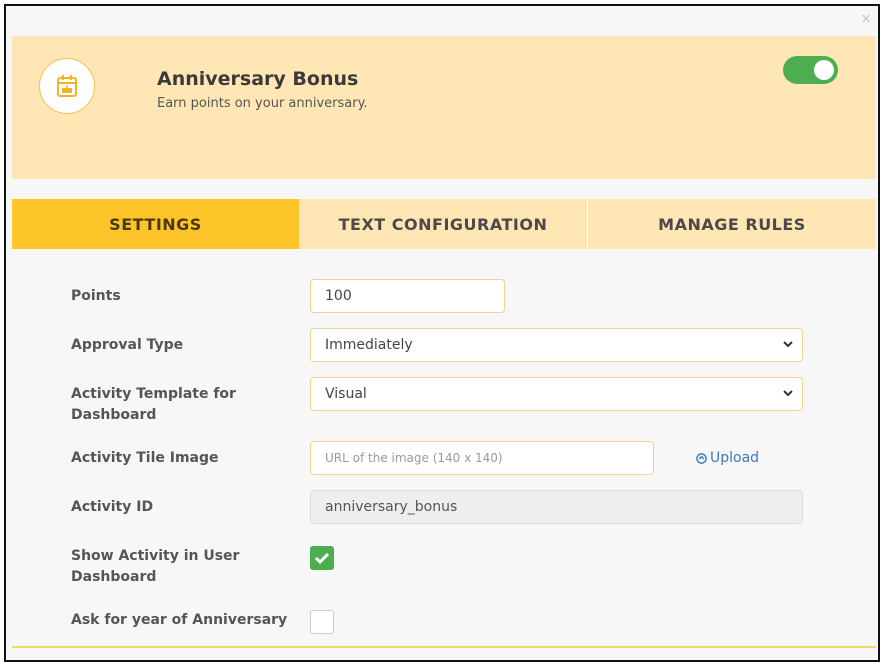  I want to click on tile-image-url-input: URL of the image (140 x 140), so click(482, 458).